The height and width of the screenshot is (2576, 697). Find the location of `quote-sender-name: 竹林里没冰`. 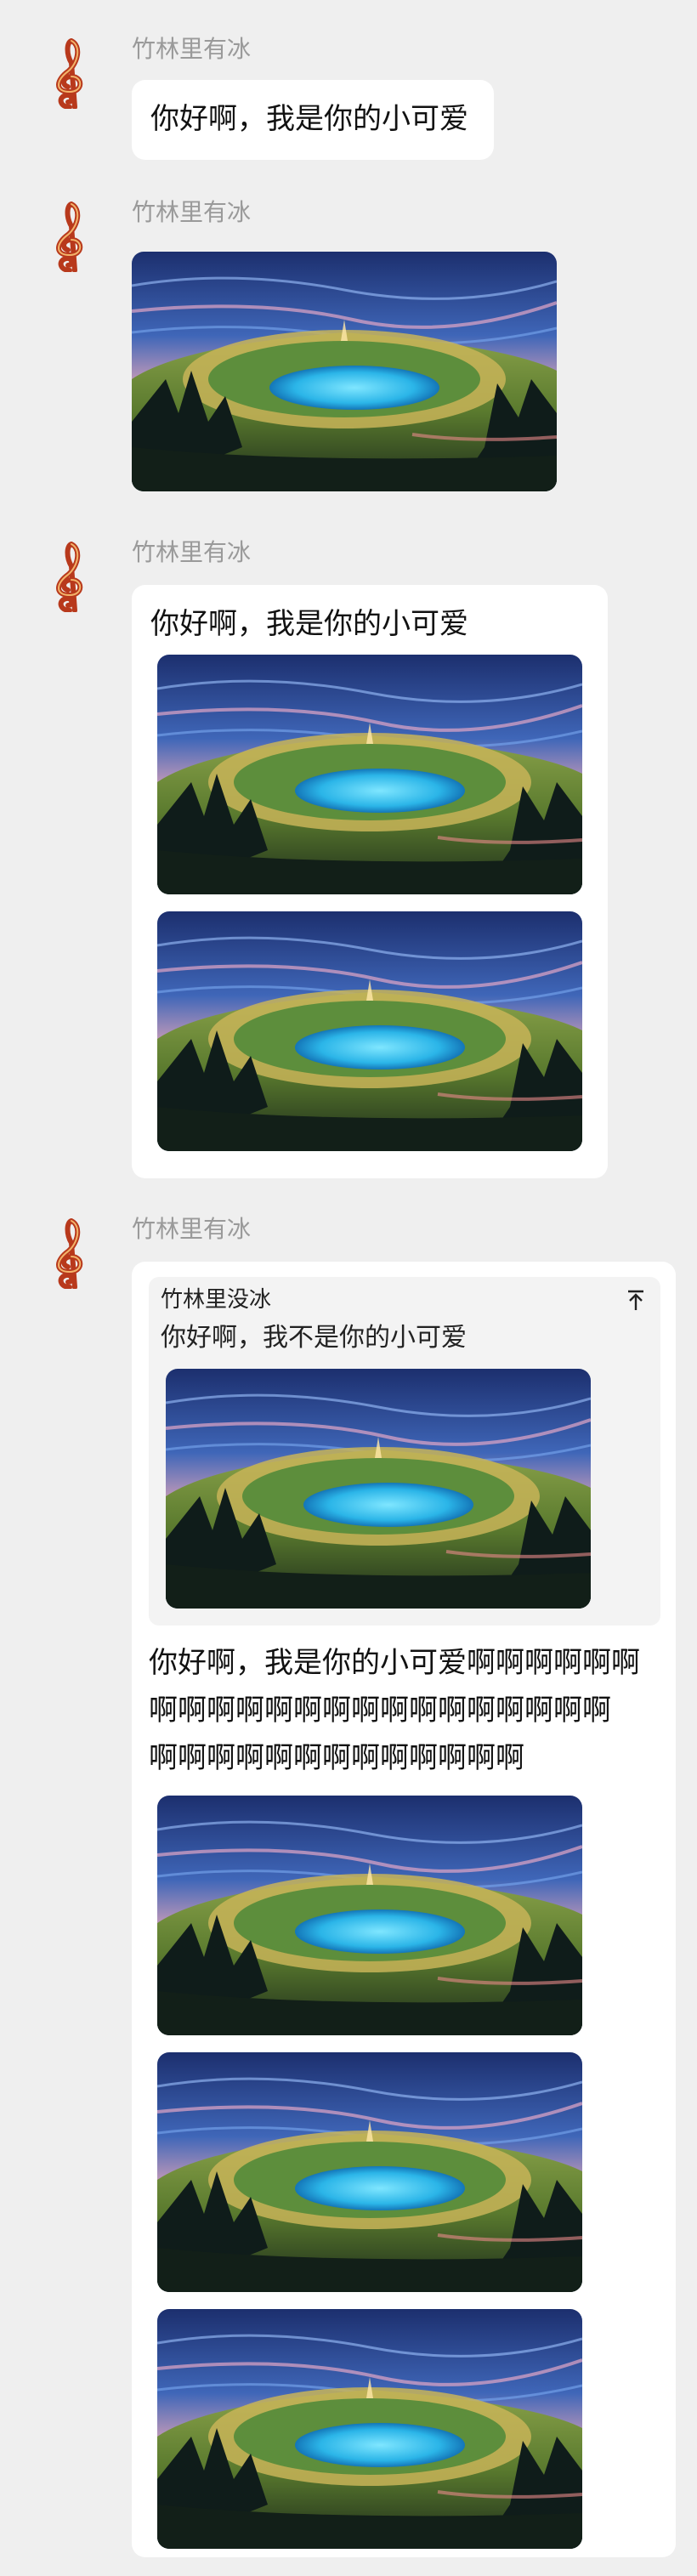

quote-sender-name: 竹林里没冰 is located at coordinates (216, 1300).